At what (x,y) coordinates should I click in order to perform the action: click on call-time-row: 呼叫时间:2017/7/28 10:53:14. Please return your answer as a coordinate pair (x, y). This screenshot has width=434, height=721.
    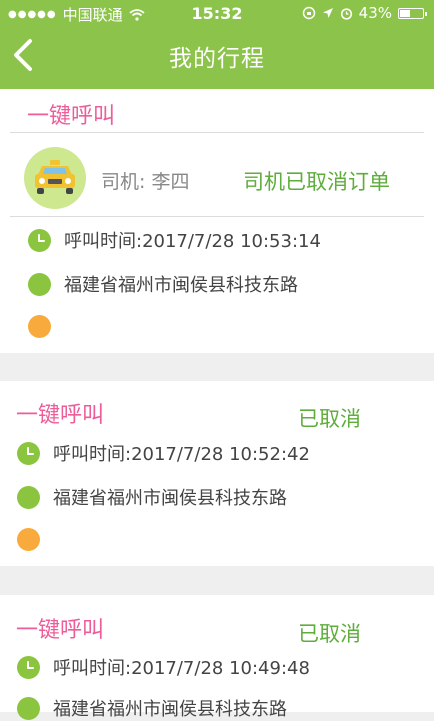
    Looking at the image, I should click on (174, 240).